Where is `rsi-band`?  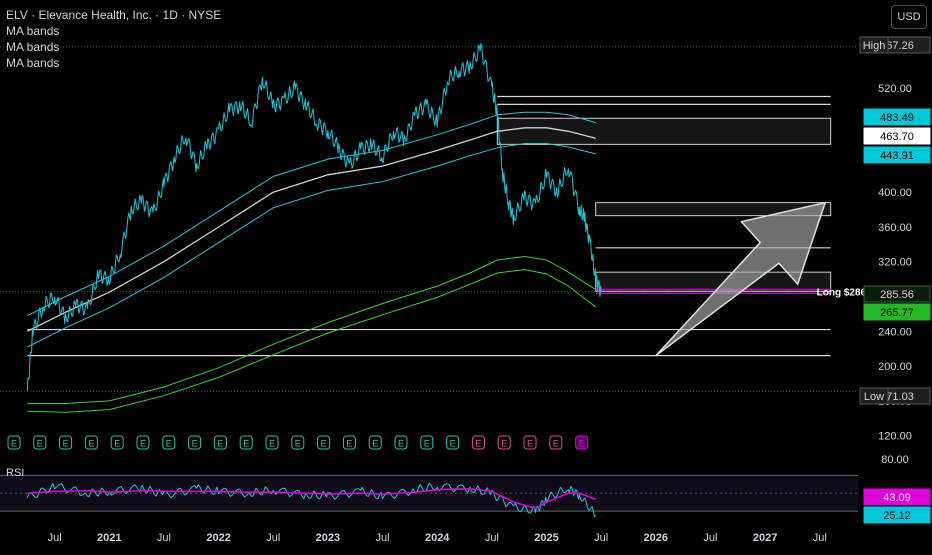 rsi-band is located at coordinates (429, 493).